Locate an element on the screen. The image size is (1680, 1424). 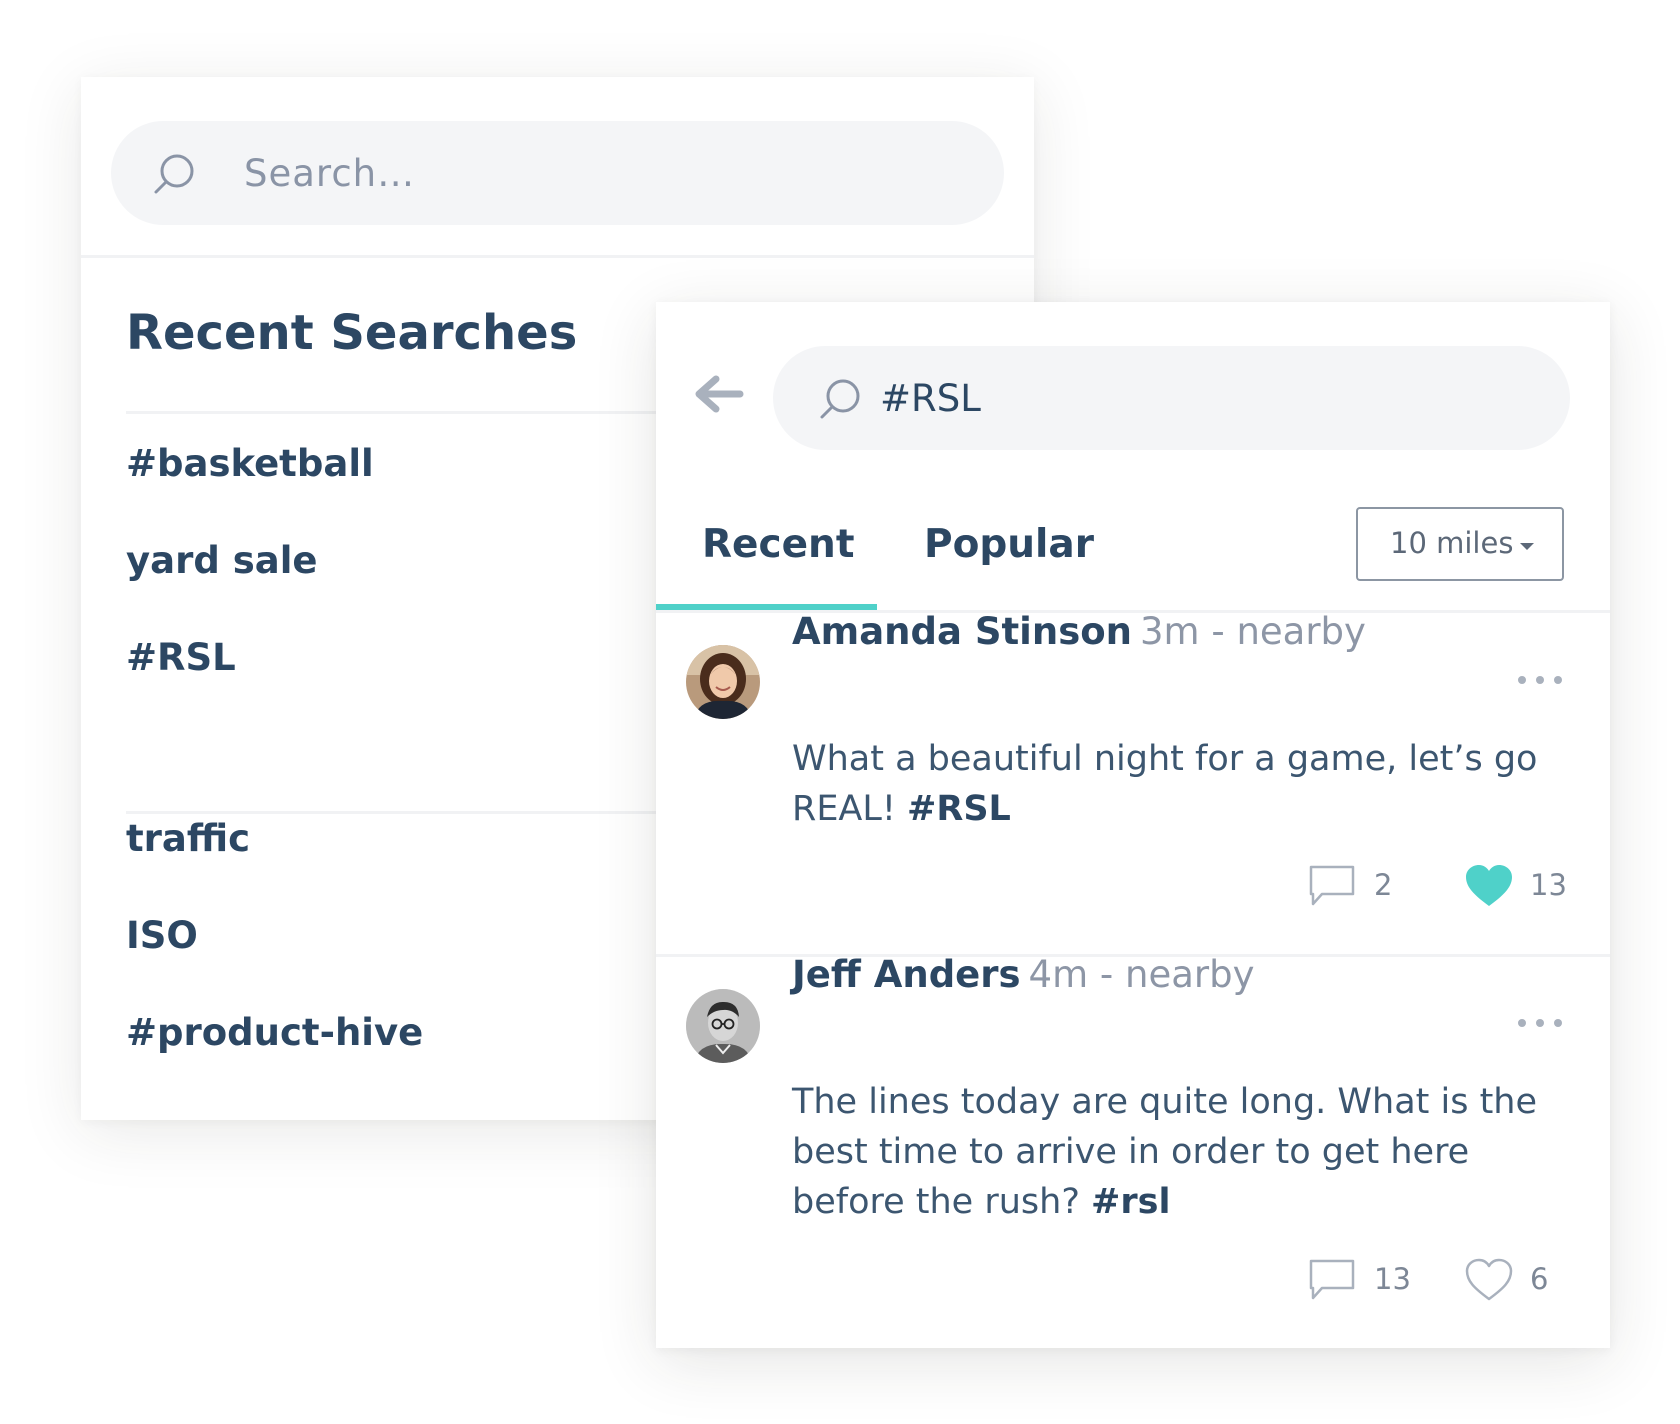
heart-outline-icon is located at coordinates (1489, 1280).